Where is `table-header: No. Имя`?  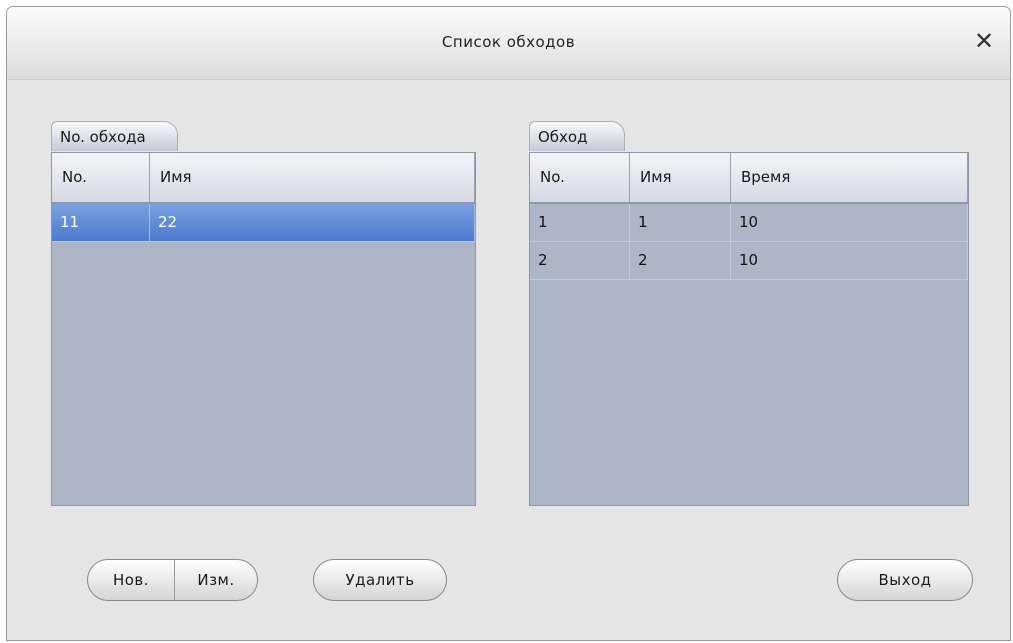
table-header: No. Имя is located at coordinates (263, 178).